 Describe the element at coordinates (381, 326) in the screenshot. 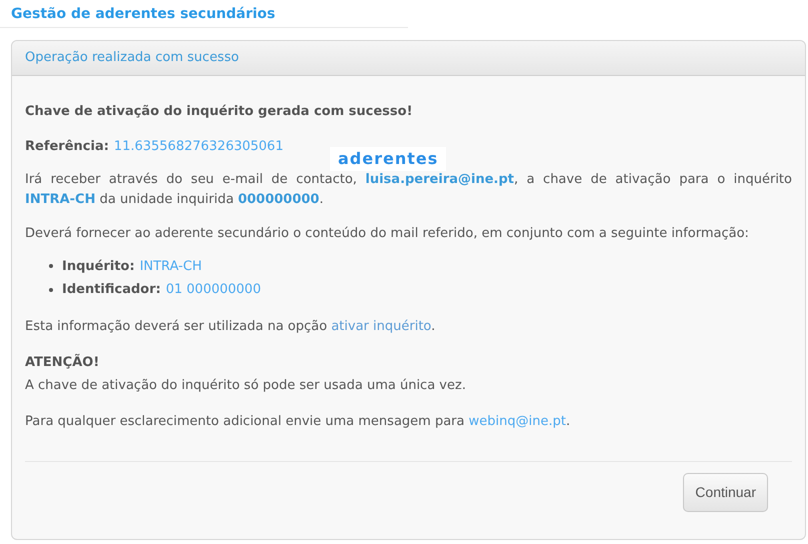

I see `activate-survey-link: ativar inquérito` at that location.